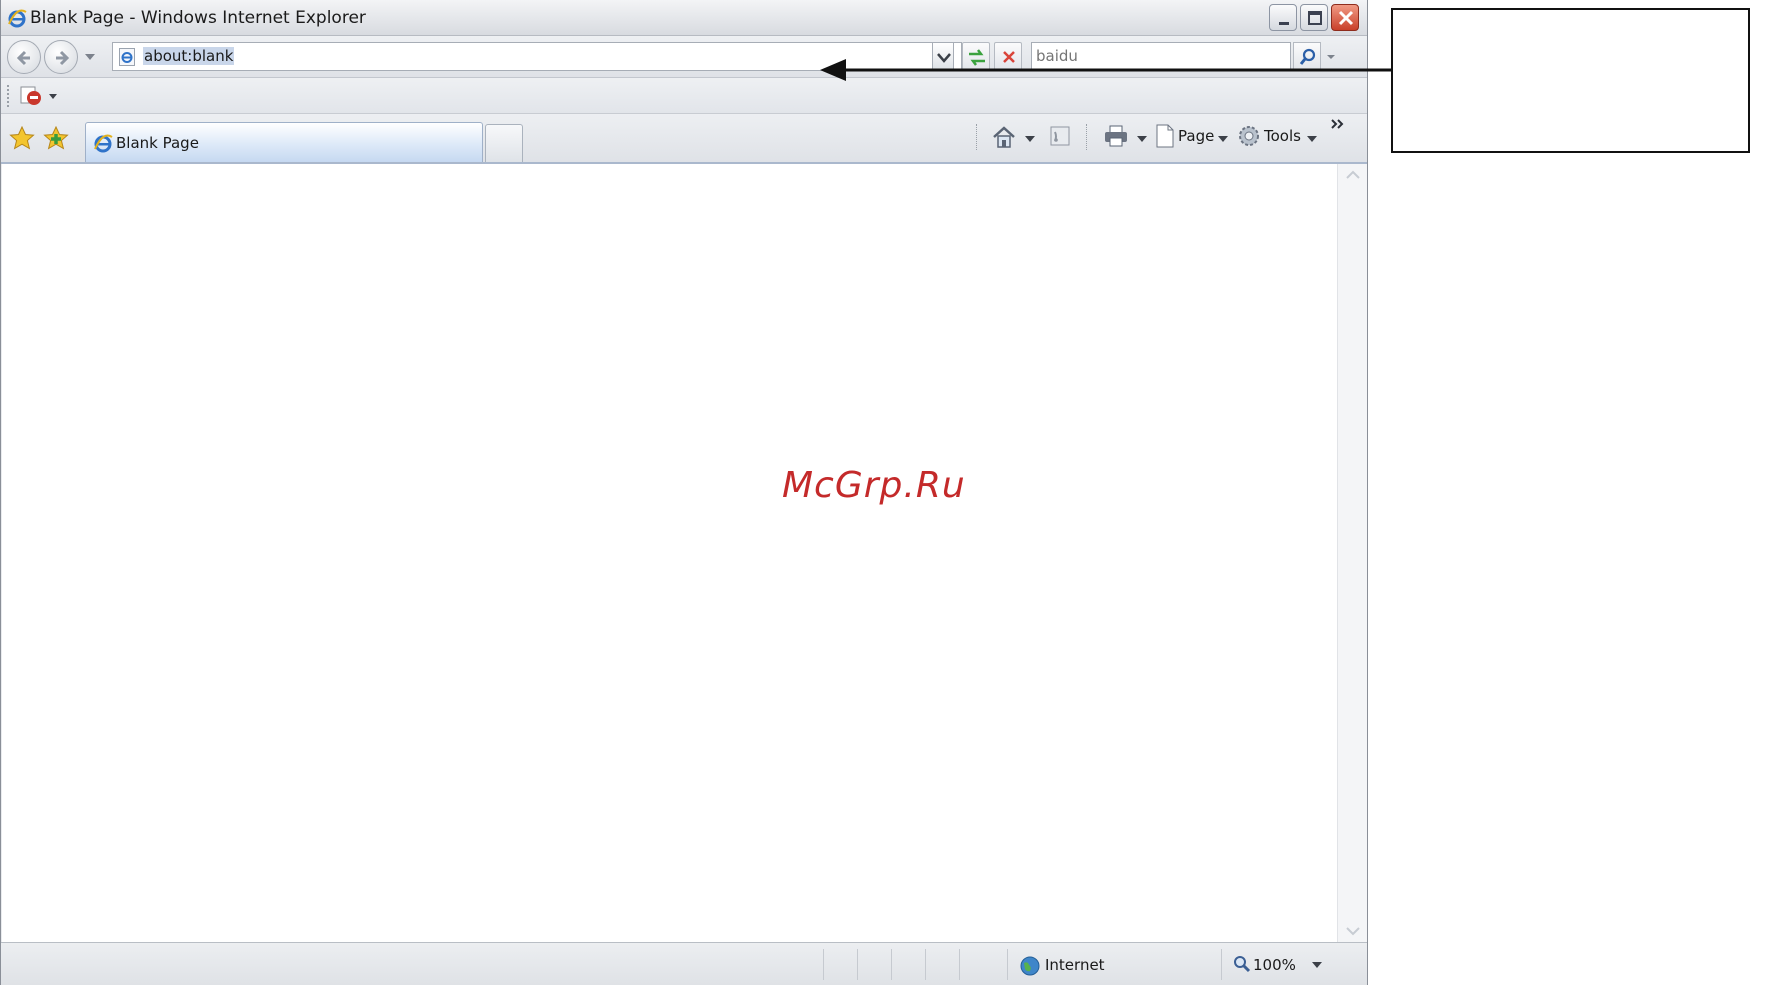  Describe the element at coordinates (833, 70) in the screenshot. I see `arrowhead-icon` at that location.